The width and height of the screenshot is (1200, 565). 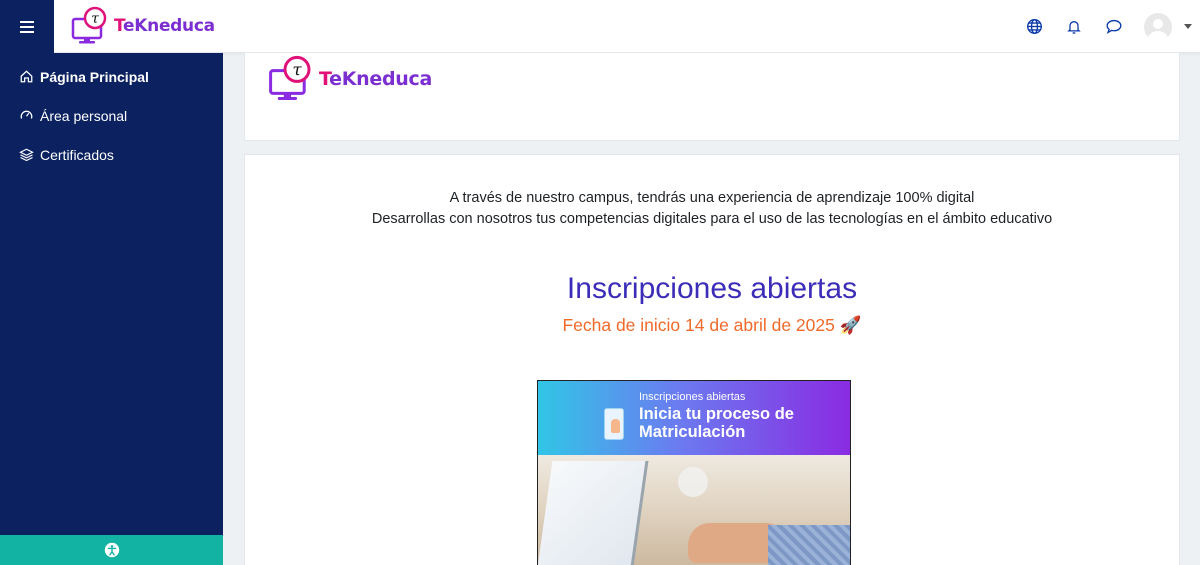 I want to click on sidebar-item-label: Página Principal, so click(x=94, y=76).